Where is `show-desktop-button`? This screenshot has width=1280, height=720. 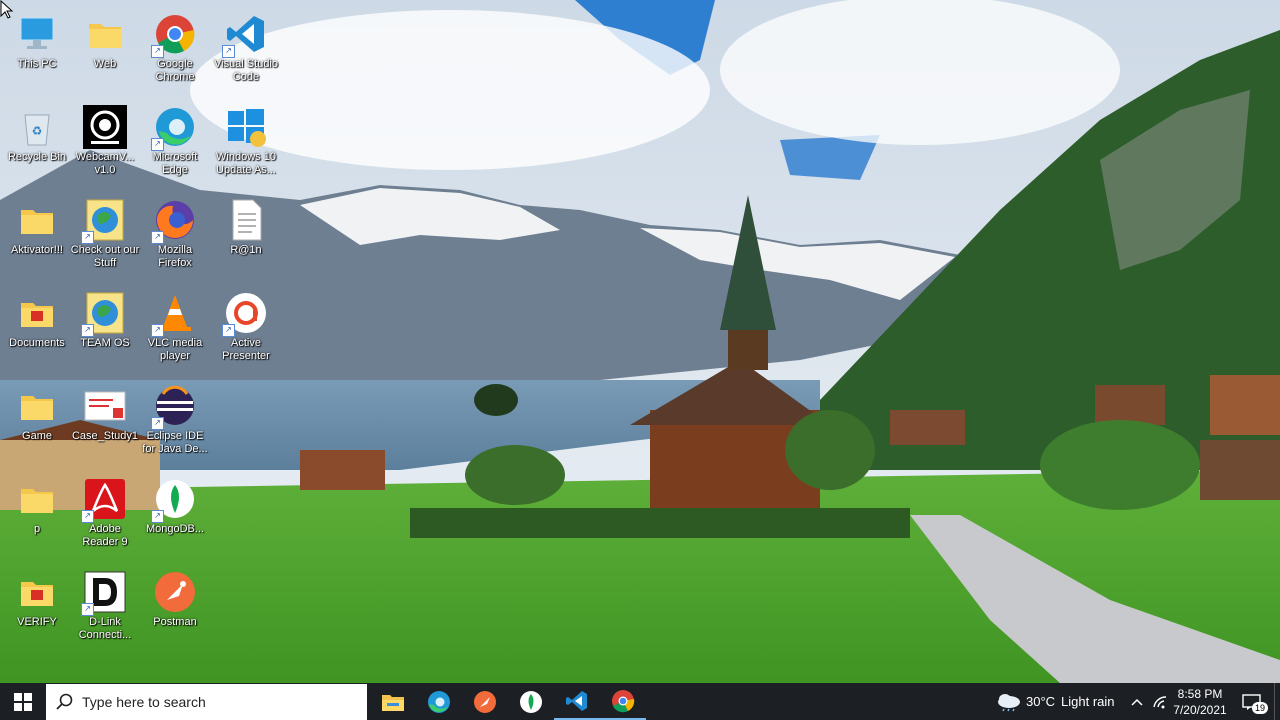 show-desktop-button is located at coordinates (1277, 701).